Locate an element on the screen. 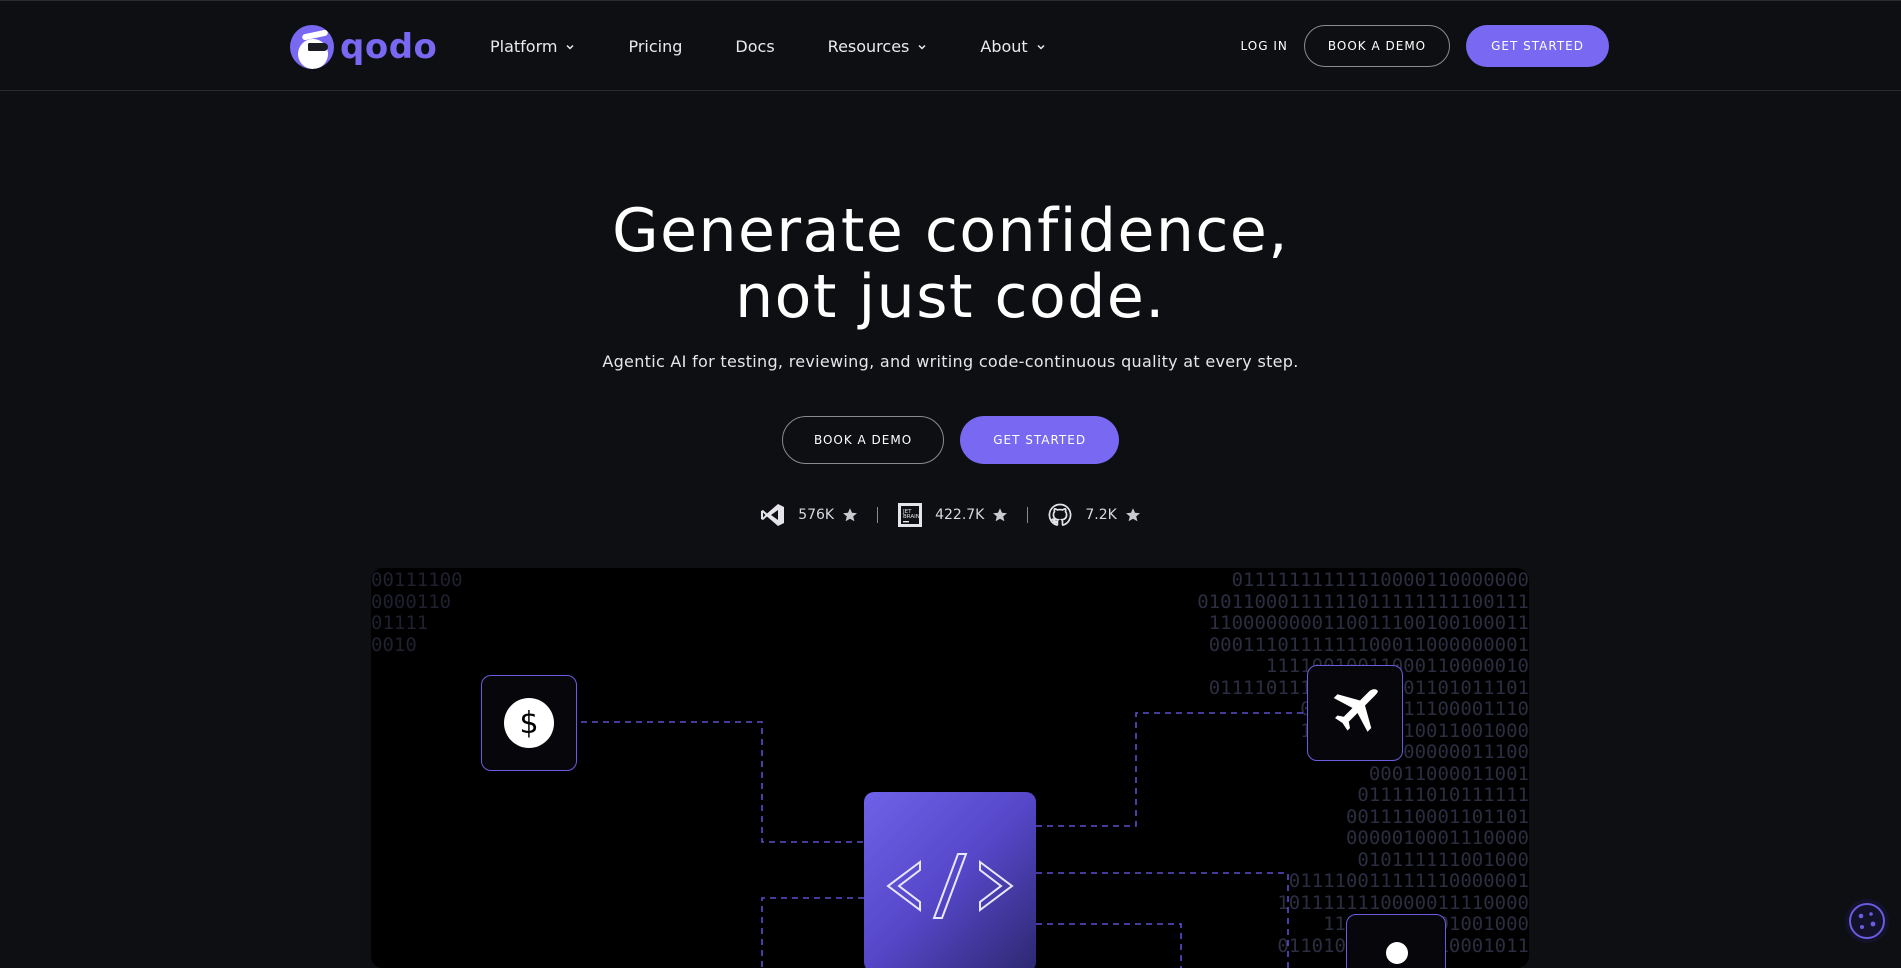  nav-docs-label: Docs is located at coordinates (755, 46).